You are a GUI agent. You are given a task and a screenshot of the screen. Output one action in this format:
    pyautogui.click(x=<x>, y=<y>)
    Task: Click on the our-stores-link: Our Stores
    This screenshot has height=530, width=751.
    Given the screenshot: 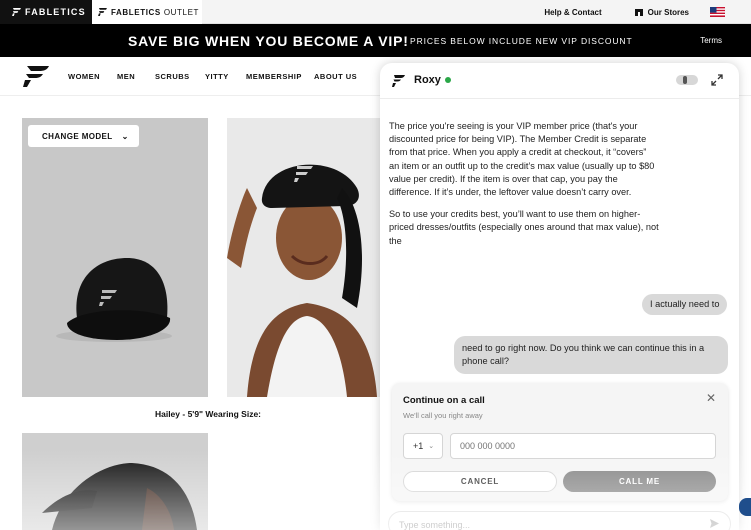 What is the action you would take?
    pyautogui.click(x=661, y=12)
    